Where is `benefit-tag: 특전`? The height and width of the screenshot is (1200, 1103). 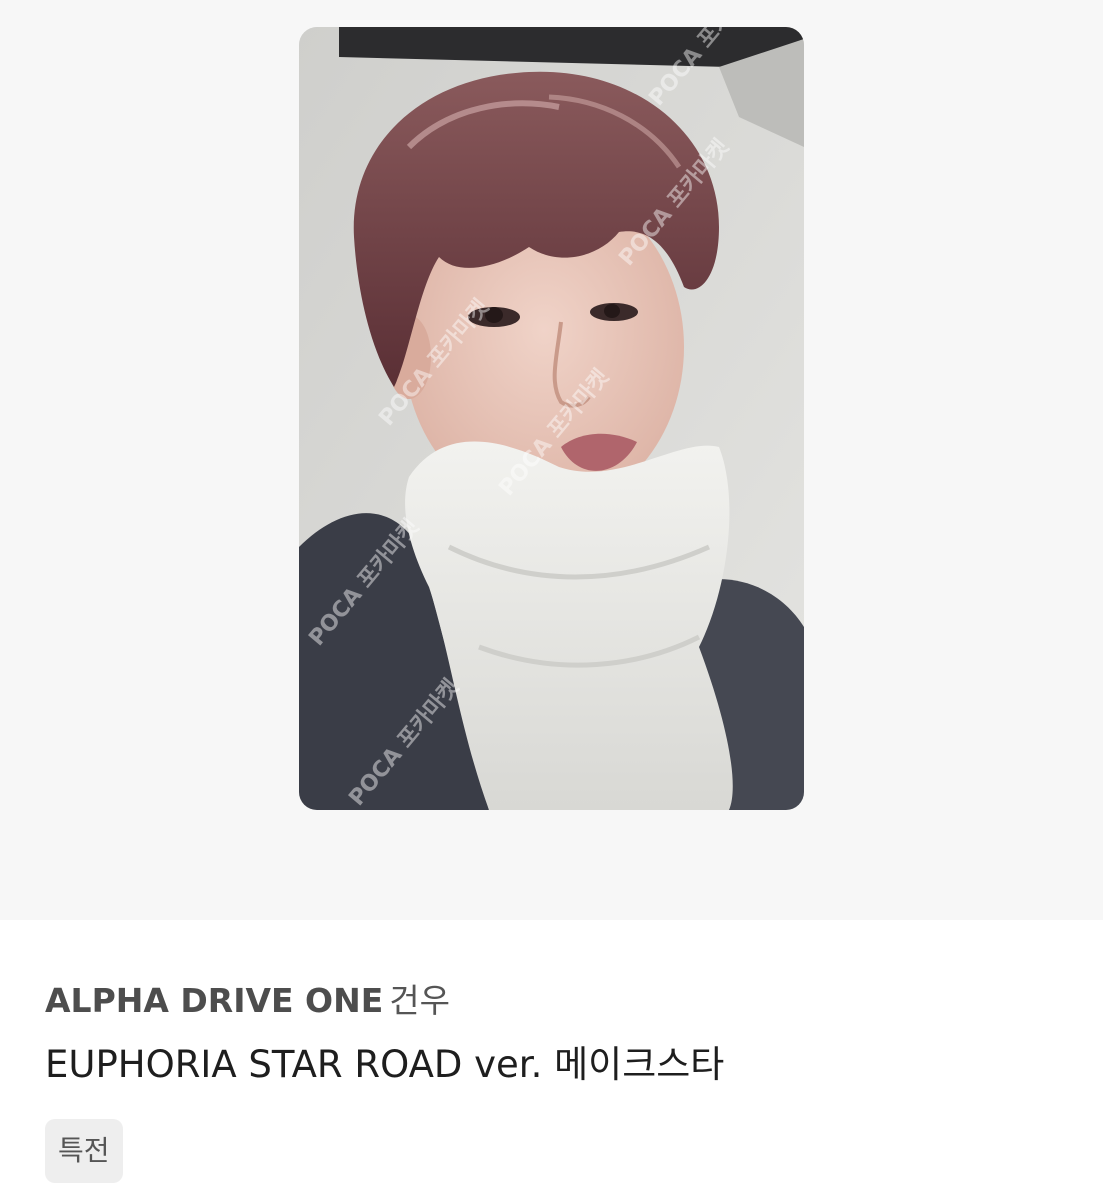
benefit-tag: 특전 is located at coordinates (84, 1151).